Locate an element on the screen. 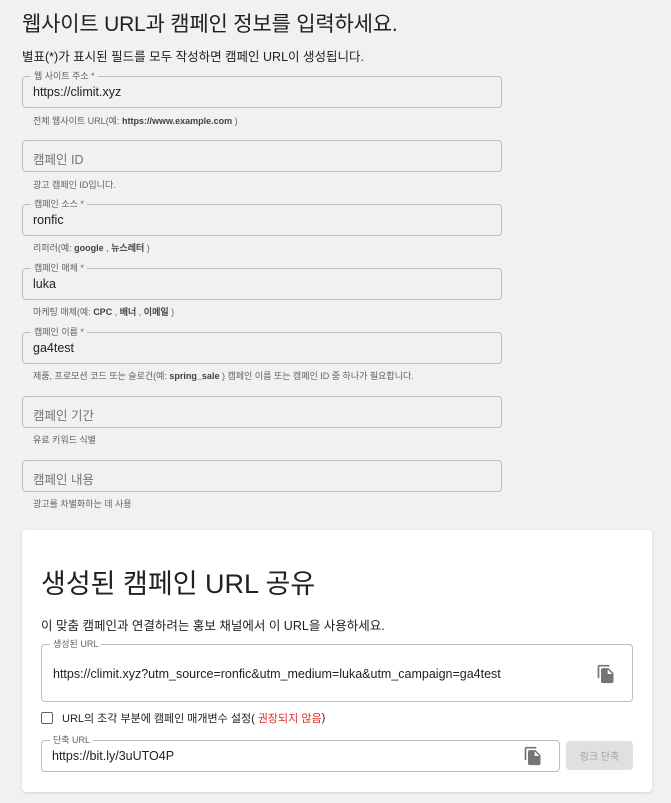 This screenshot has height=803, width=671. campaign-id-hint: 광고 캠페인 ID입니다. is located at coordinates (74, 185).